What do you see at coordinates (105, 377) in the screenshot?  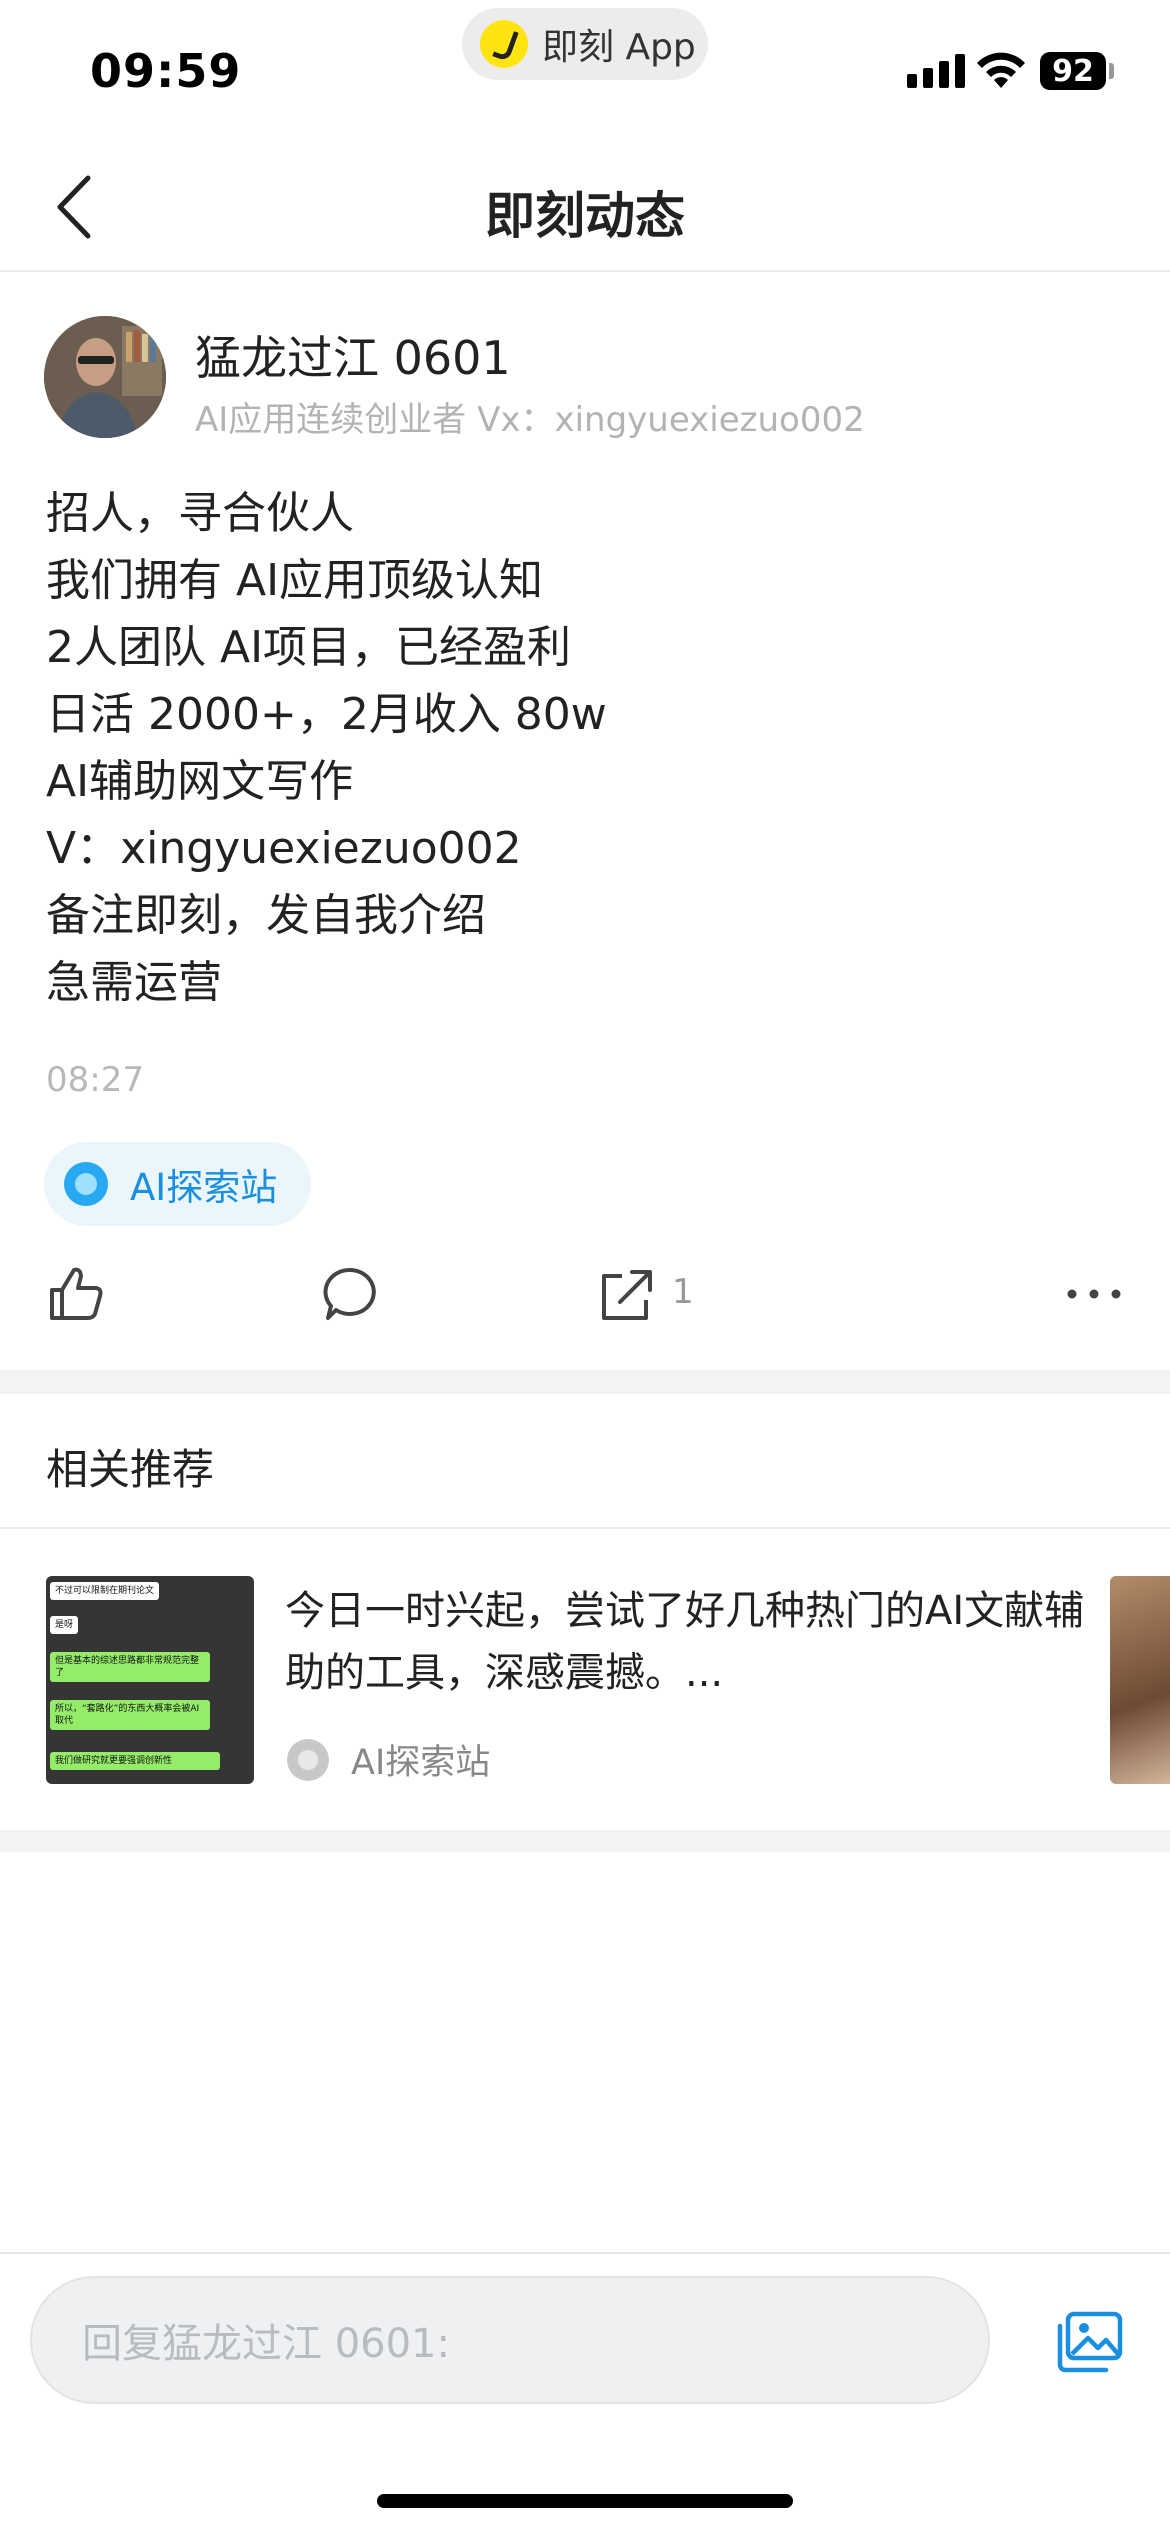 I see `avatar` at bounding box center [105, 377].